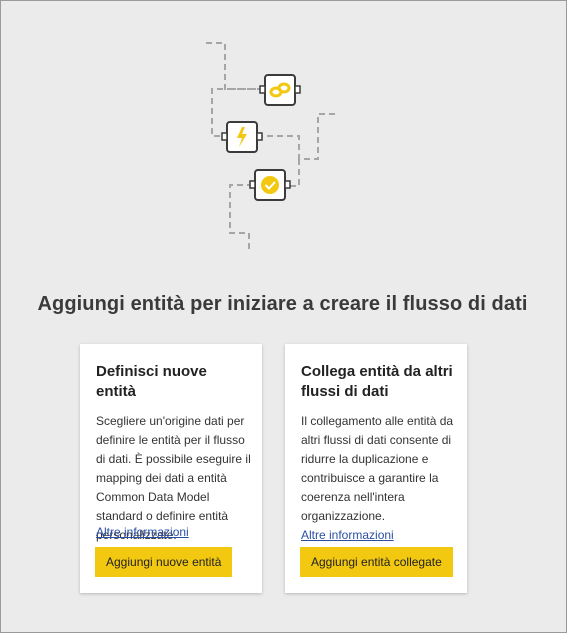  I want to click on dataflow-illustration, so click(270, 145).